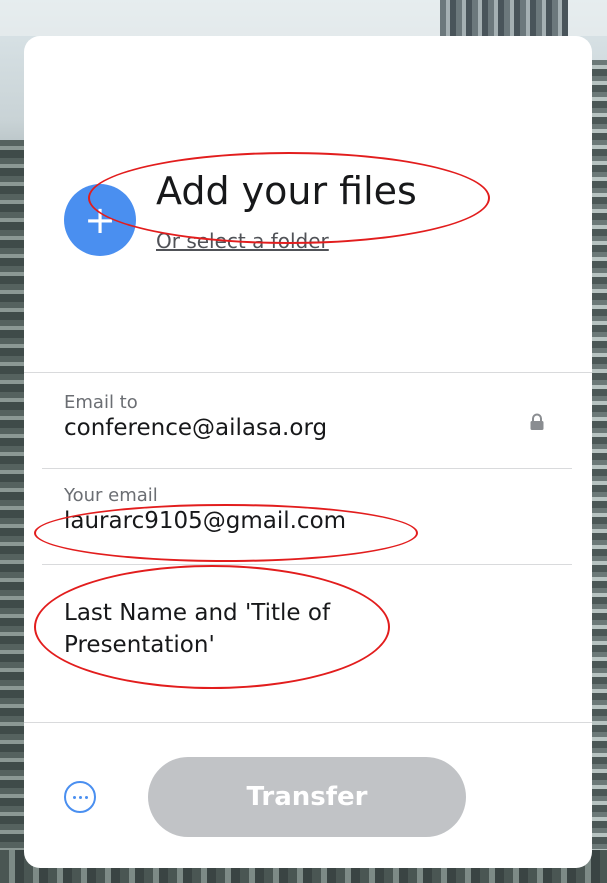 The height and width of the screenshot is (883, 607). I want to click on more-options-button, so click(80, 797).